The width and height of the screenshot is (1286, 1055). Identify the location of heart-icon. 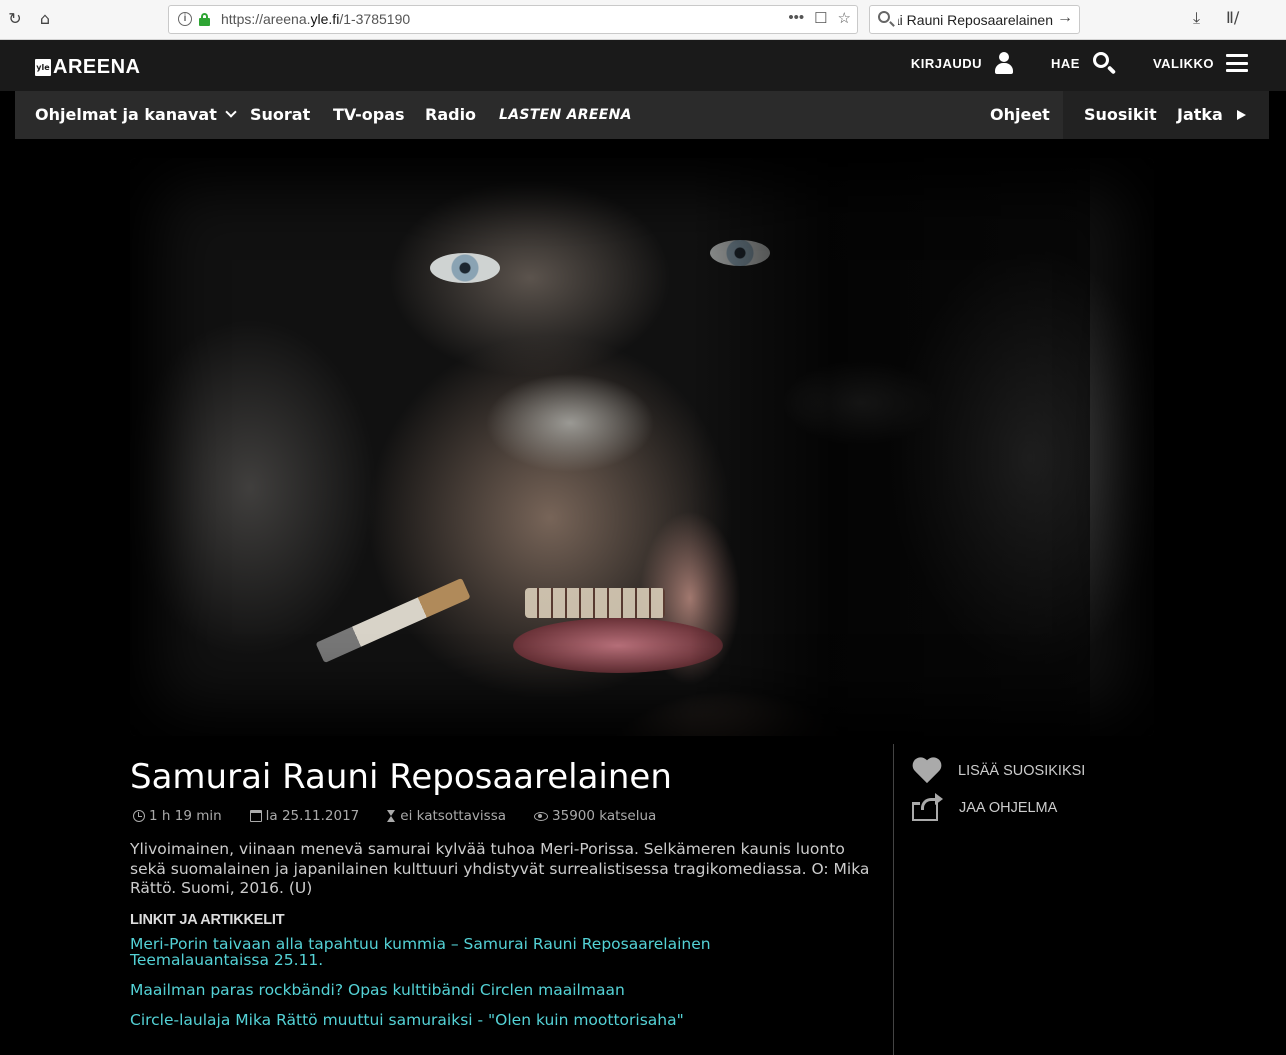
(927, 771).